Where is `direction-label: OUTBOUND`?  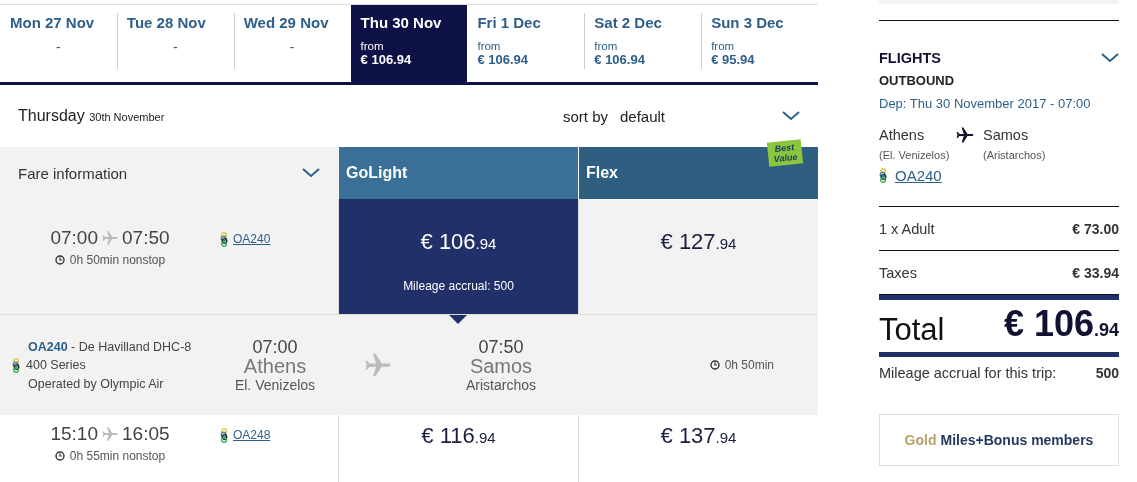
direction-label: OUTBOUND is located at coordinates (917, 80).